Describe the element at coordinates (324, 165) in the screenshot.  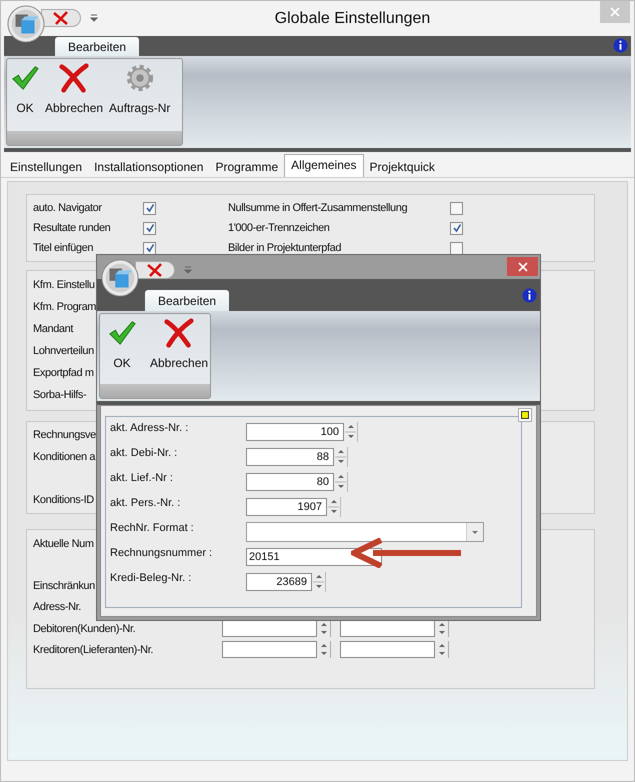
I see `tab: Allgemeines` at that location.